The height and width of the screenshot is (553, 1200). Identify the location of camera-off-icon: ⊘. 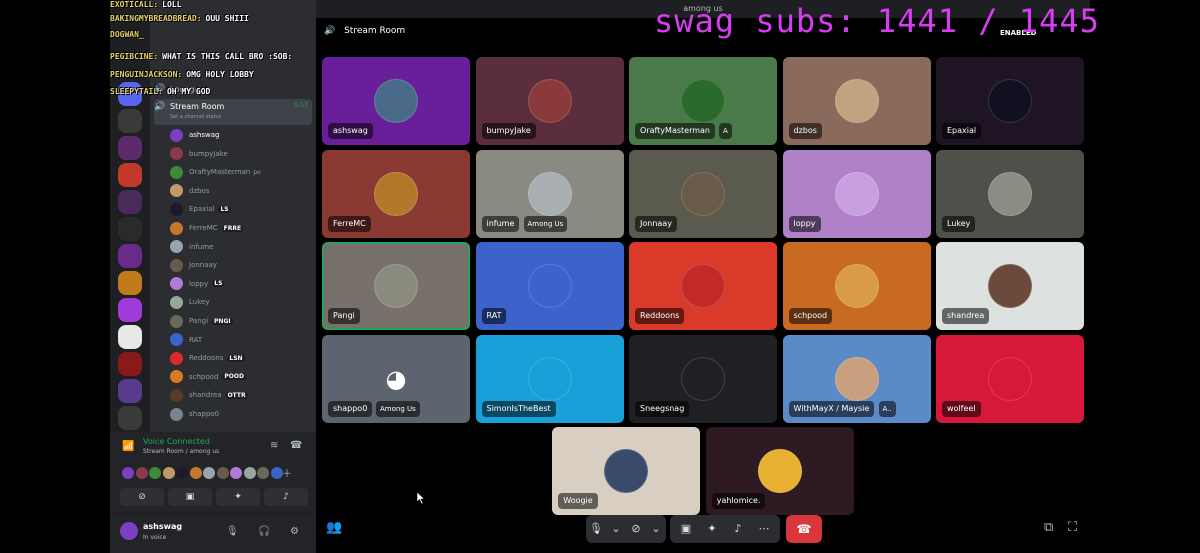
(636, 529).